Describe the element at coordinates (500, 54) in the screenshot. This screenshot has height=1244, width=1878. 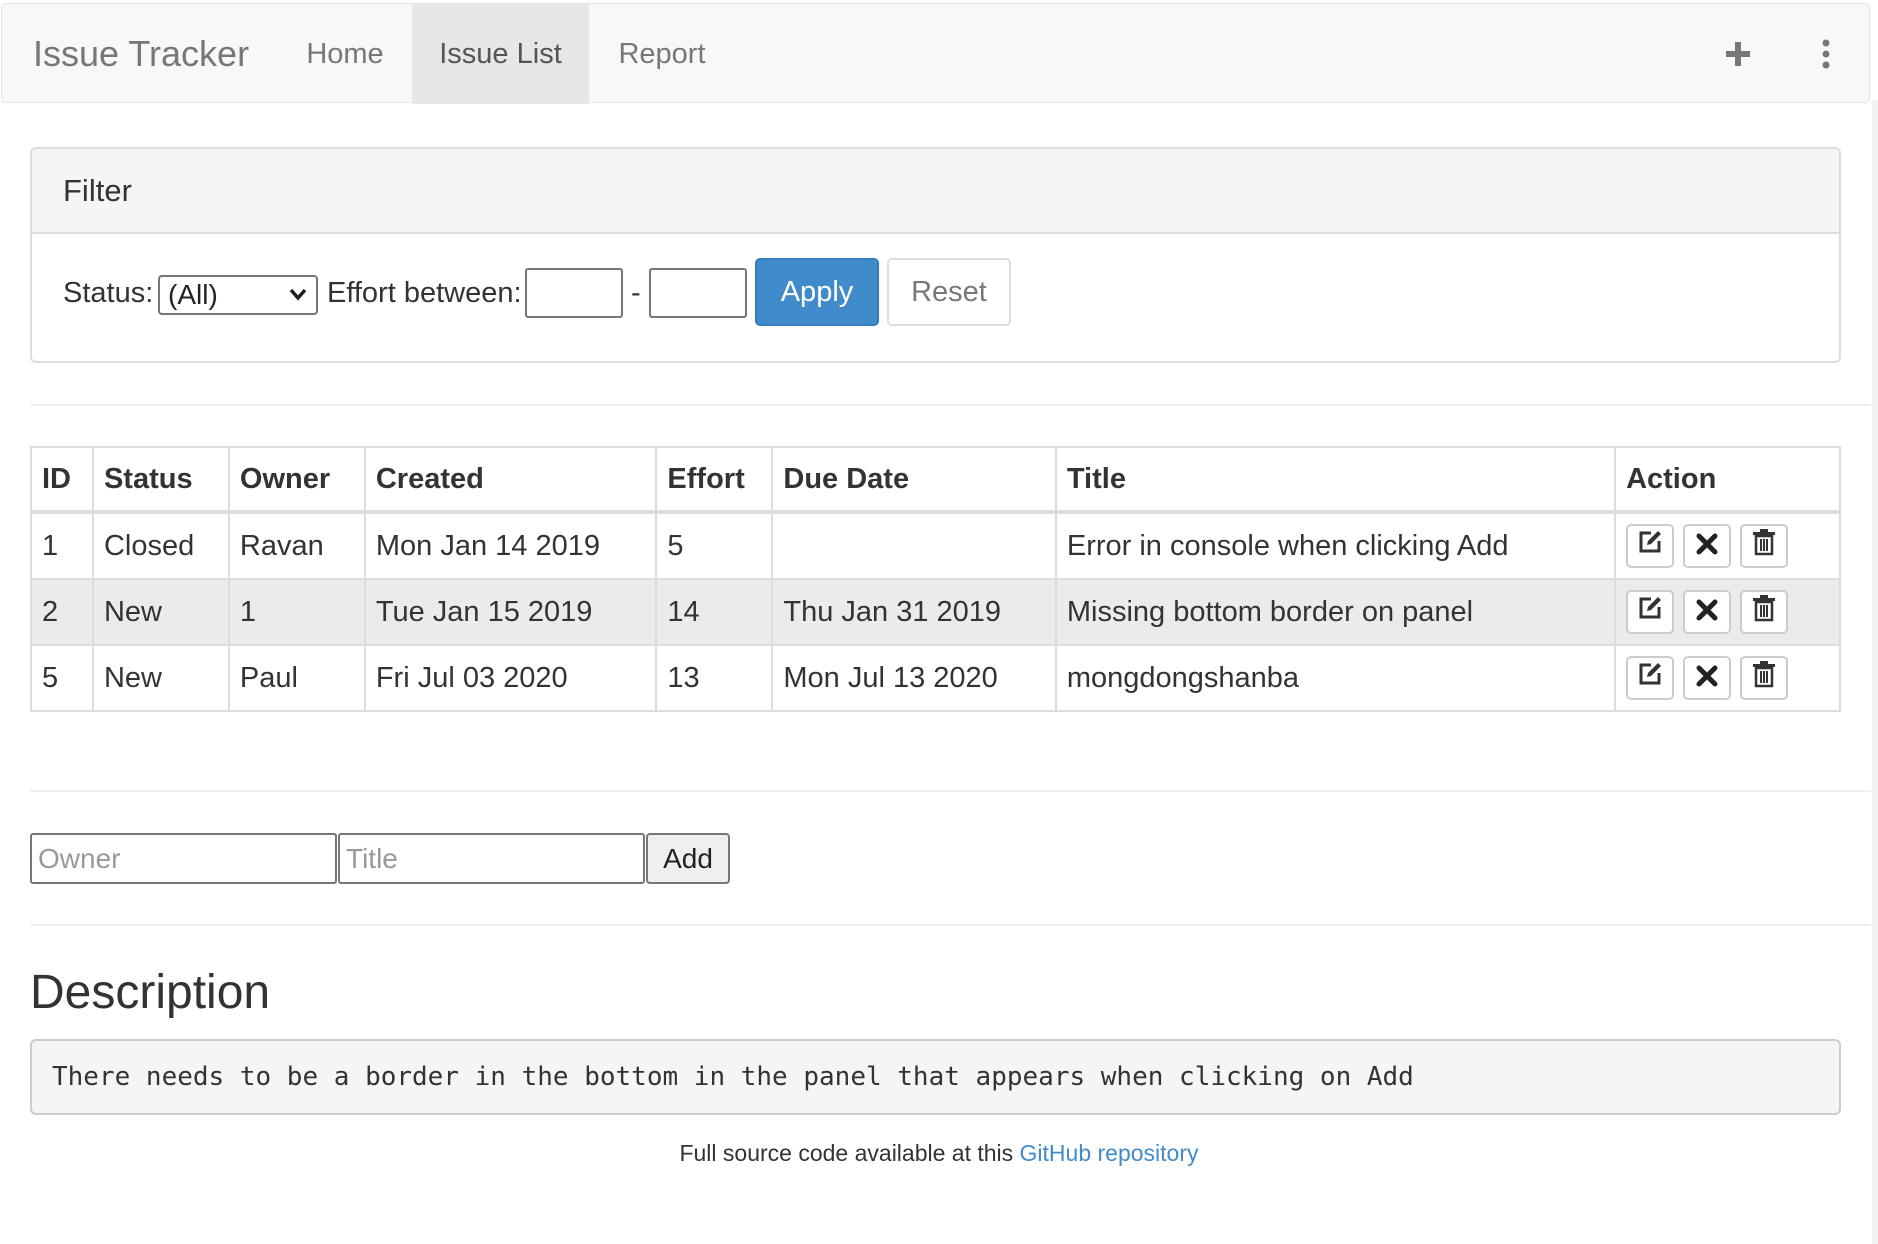
I see `tab-issue-list: Issue List` at that location.